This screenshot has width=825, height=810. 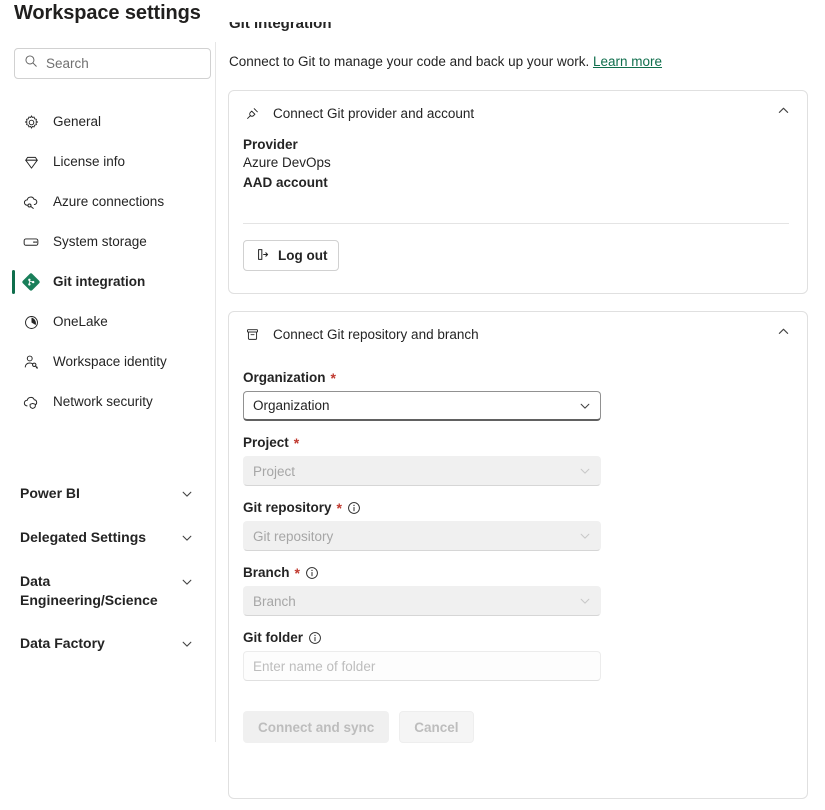 What do you see at coordinates (83, 537) in the screenshot?
I see `sidebar-group-label: Delegated Settings` at bounding box center [83, 537].